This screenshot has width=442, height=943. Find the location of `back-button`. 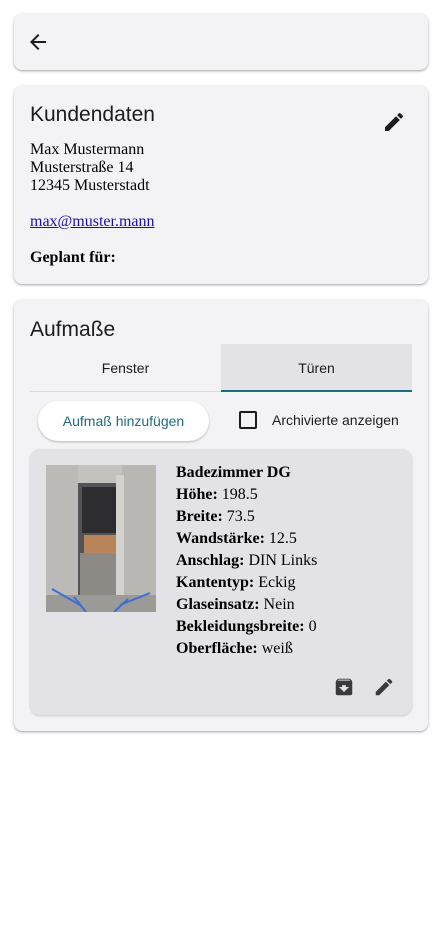

back-button is located at coordinates (38, 42).